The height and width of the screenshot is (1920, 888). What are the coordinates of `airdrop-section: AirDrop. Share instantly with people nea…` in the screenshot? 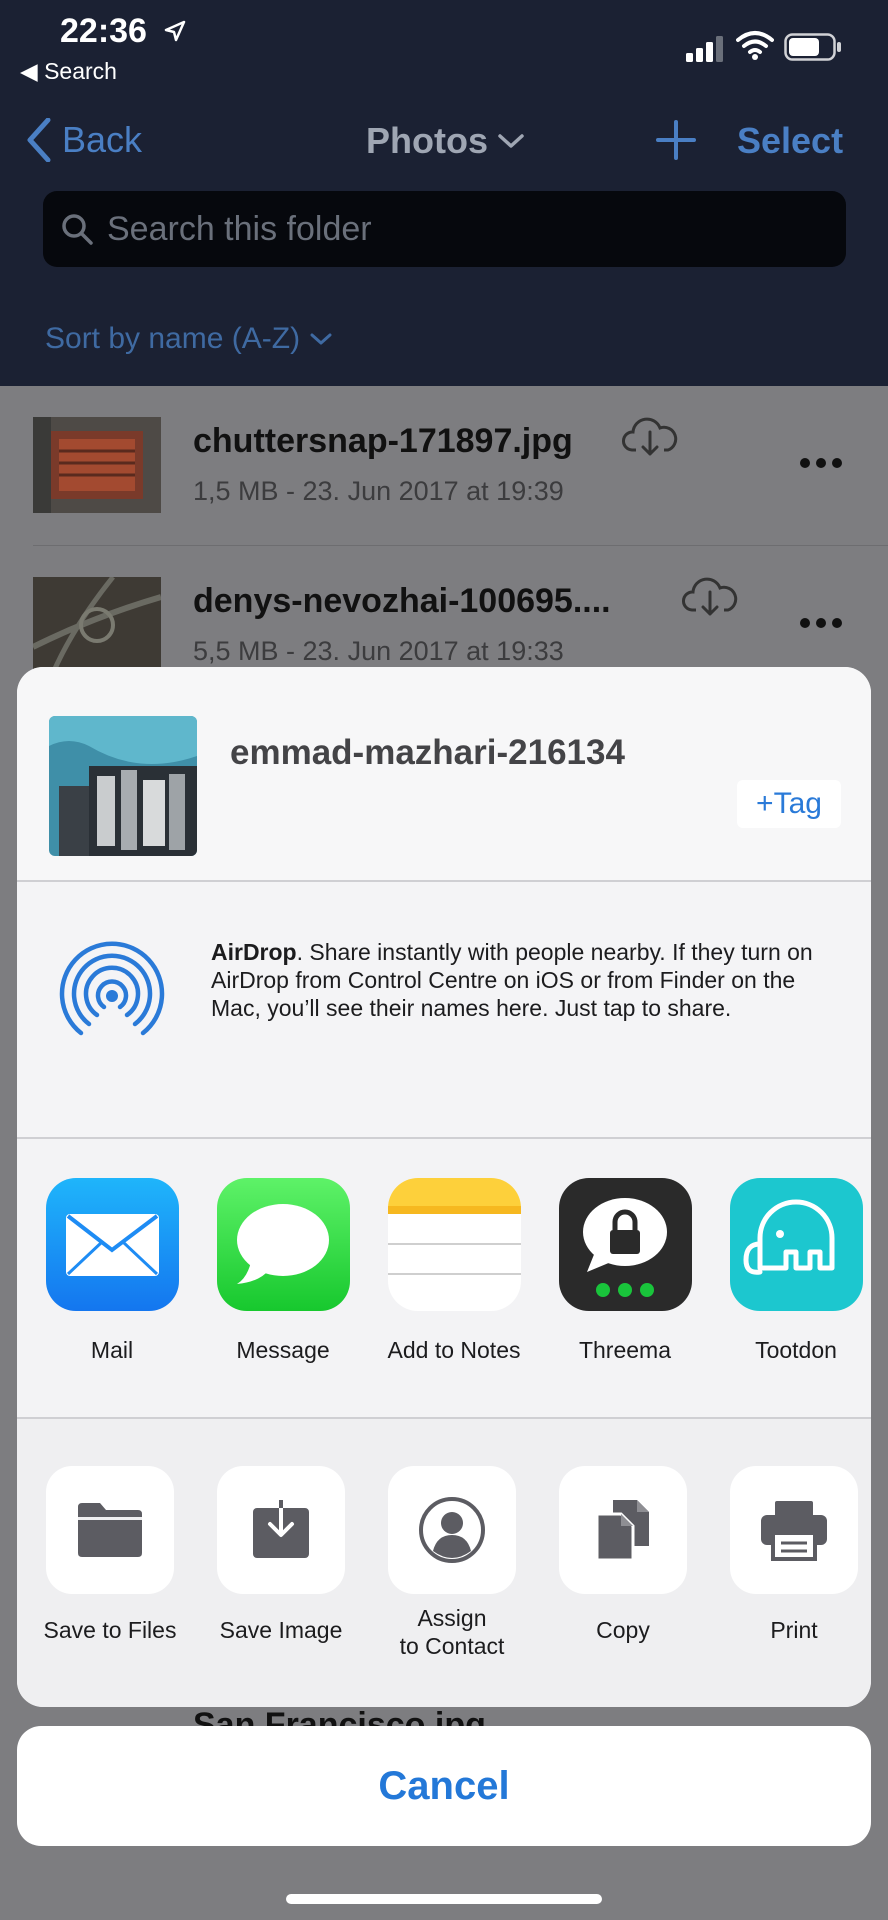 It's located at (444, 1009).